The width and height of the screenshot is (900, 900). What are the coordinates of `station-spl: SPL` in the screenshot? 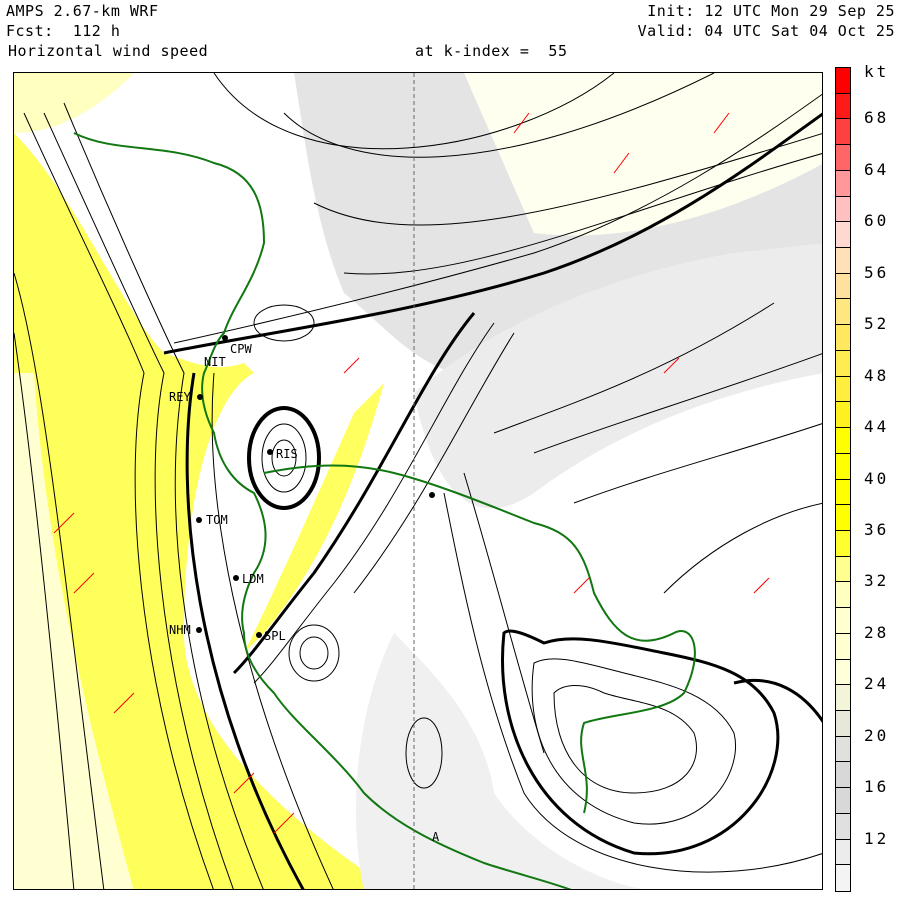 It's located at (275, 636).